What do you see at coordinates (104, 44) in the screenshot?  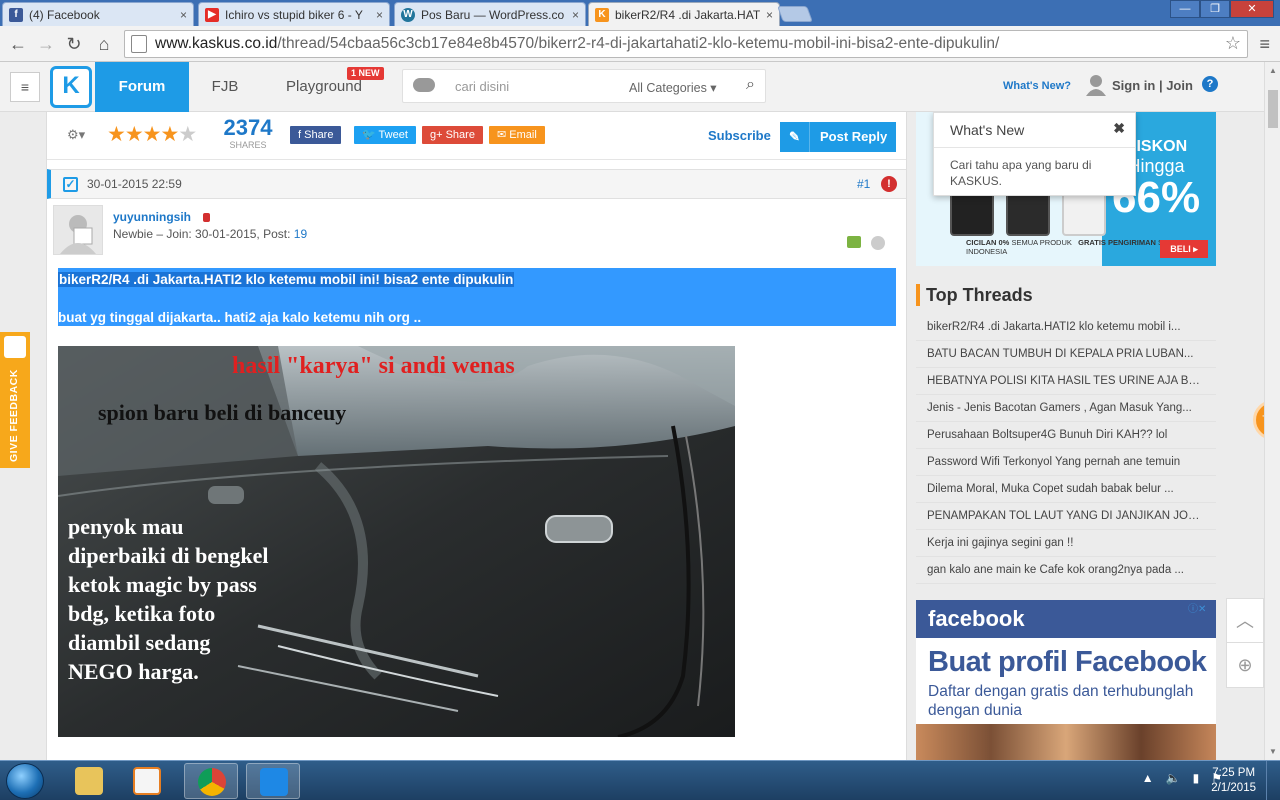 I see `home-icon: ⌂` at bounding box center [104, 44].